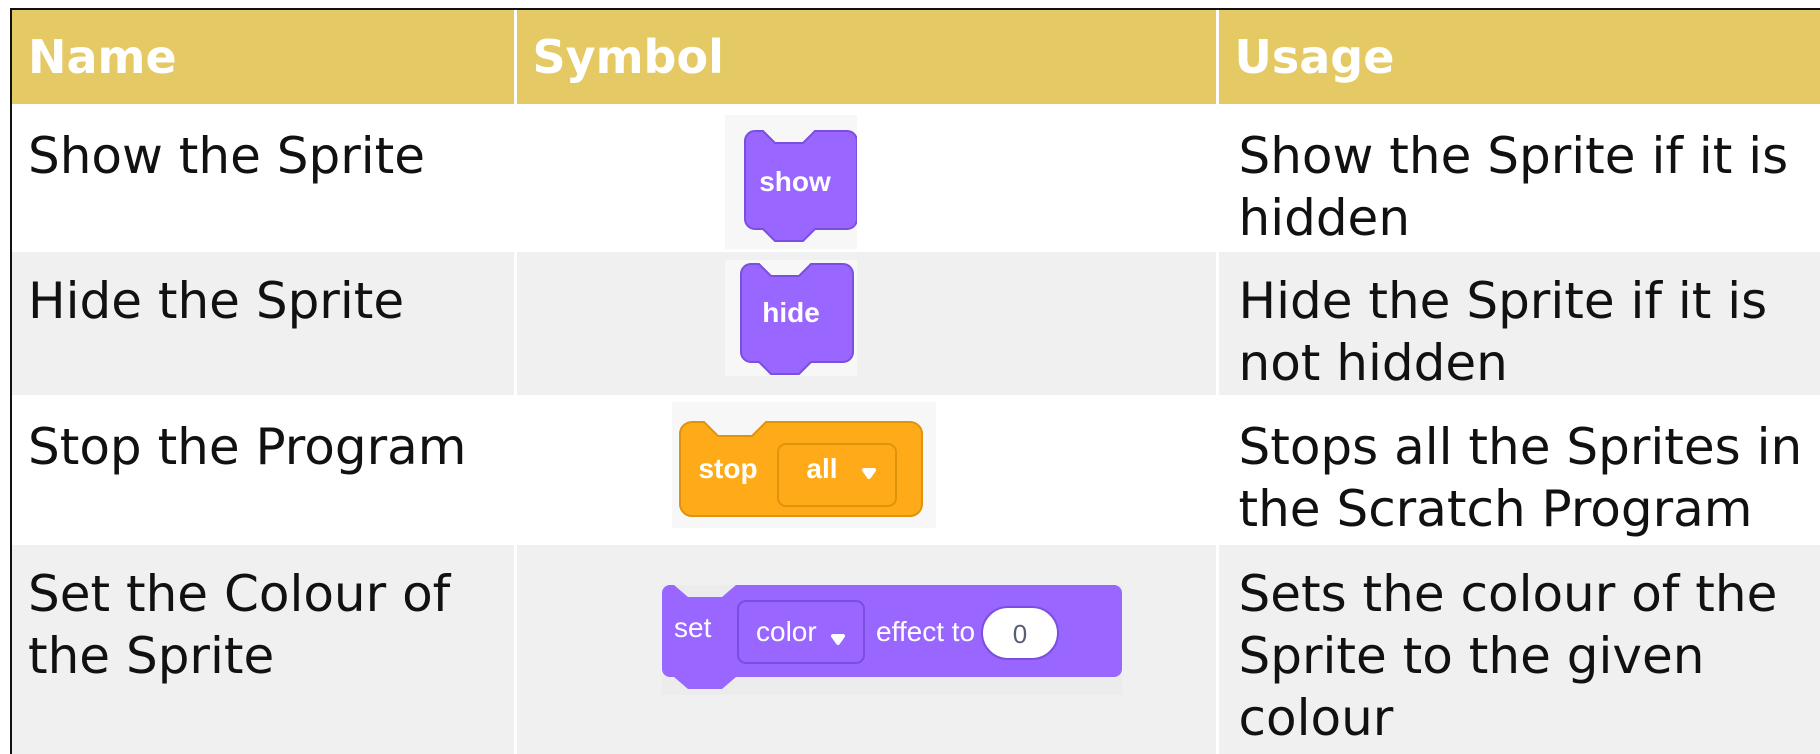 The image size is (1820, 754). I want to click on effect-value: 0, so click(1019, 634).